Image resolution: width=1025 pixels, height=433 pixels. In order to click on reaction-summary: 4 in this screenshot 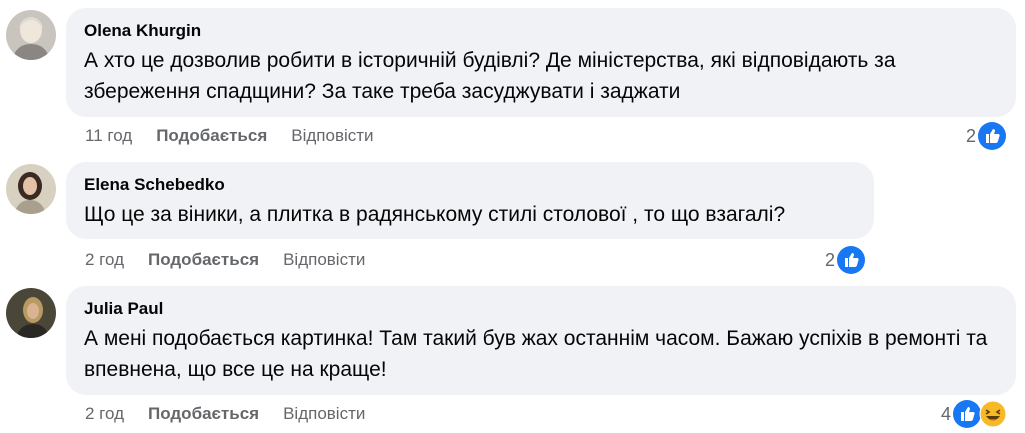, I will do `click(974, 414)`.